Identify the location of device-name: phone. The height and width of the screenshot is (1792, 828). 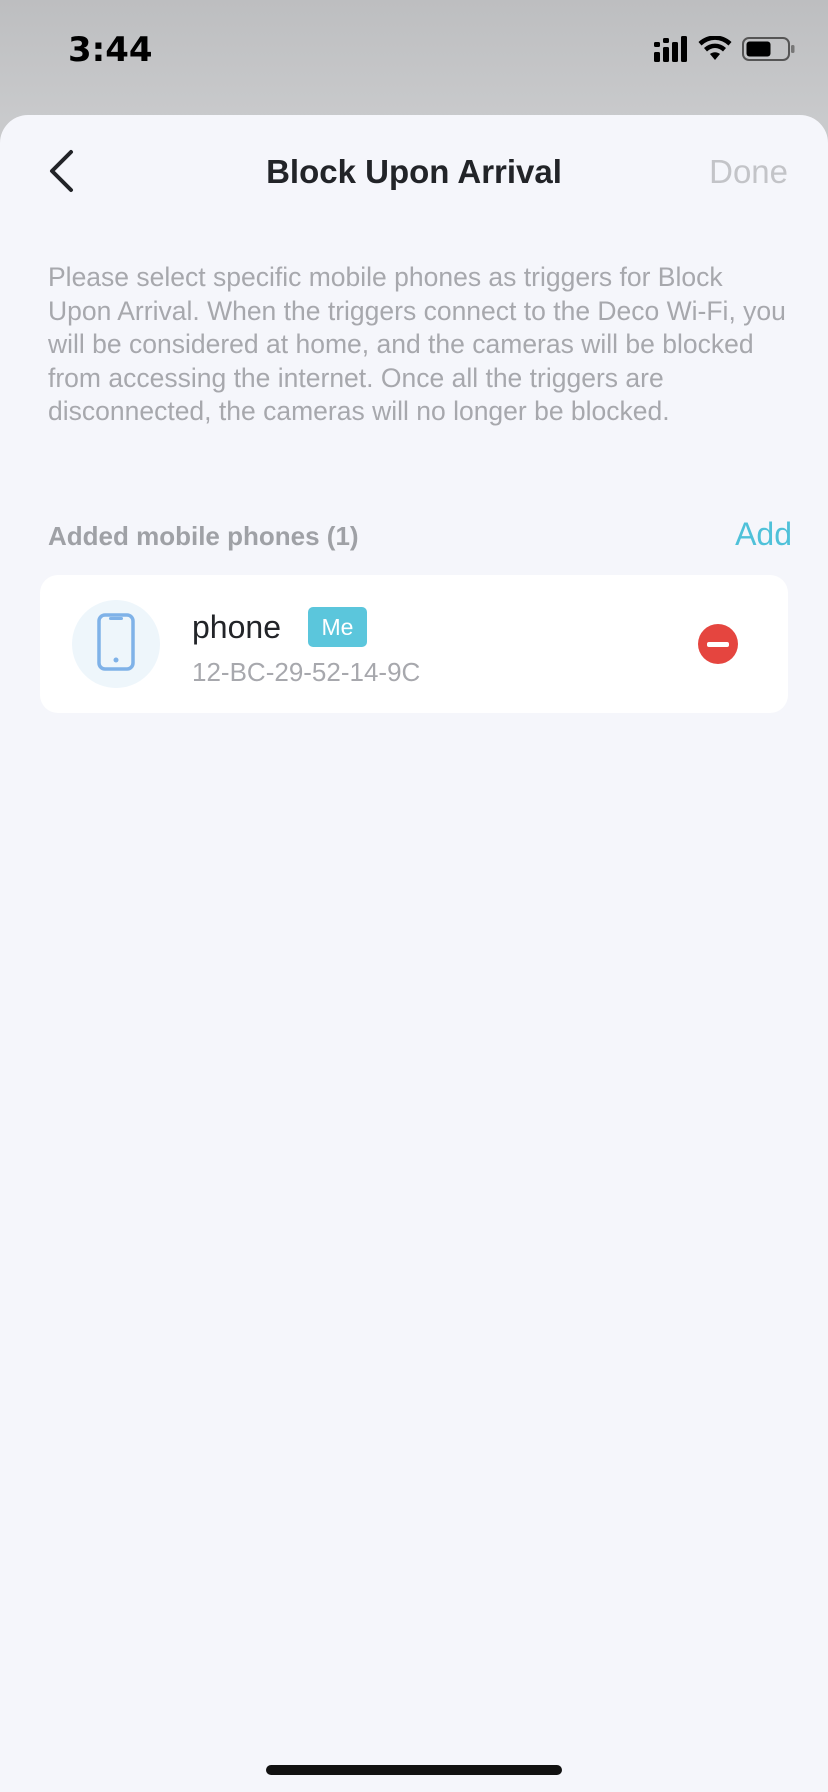
(236, 627).